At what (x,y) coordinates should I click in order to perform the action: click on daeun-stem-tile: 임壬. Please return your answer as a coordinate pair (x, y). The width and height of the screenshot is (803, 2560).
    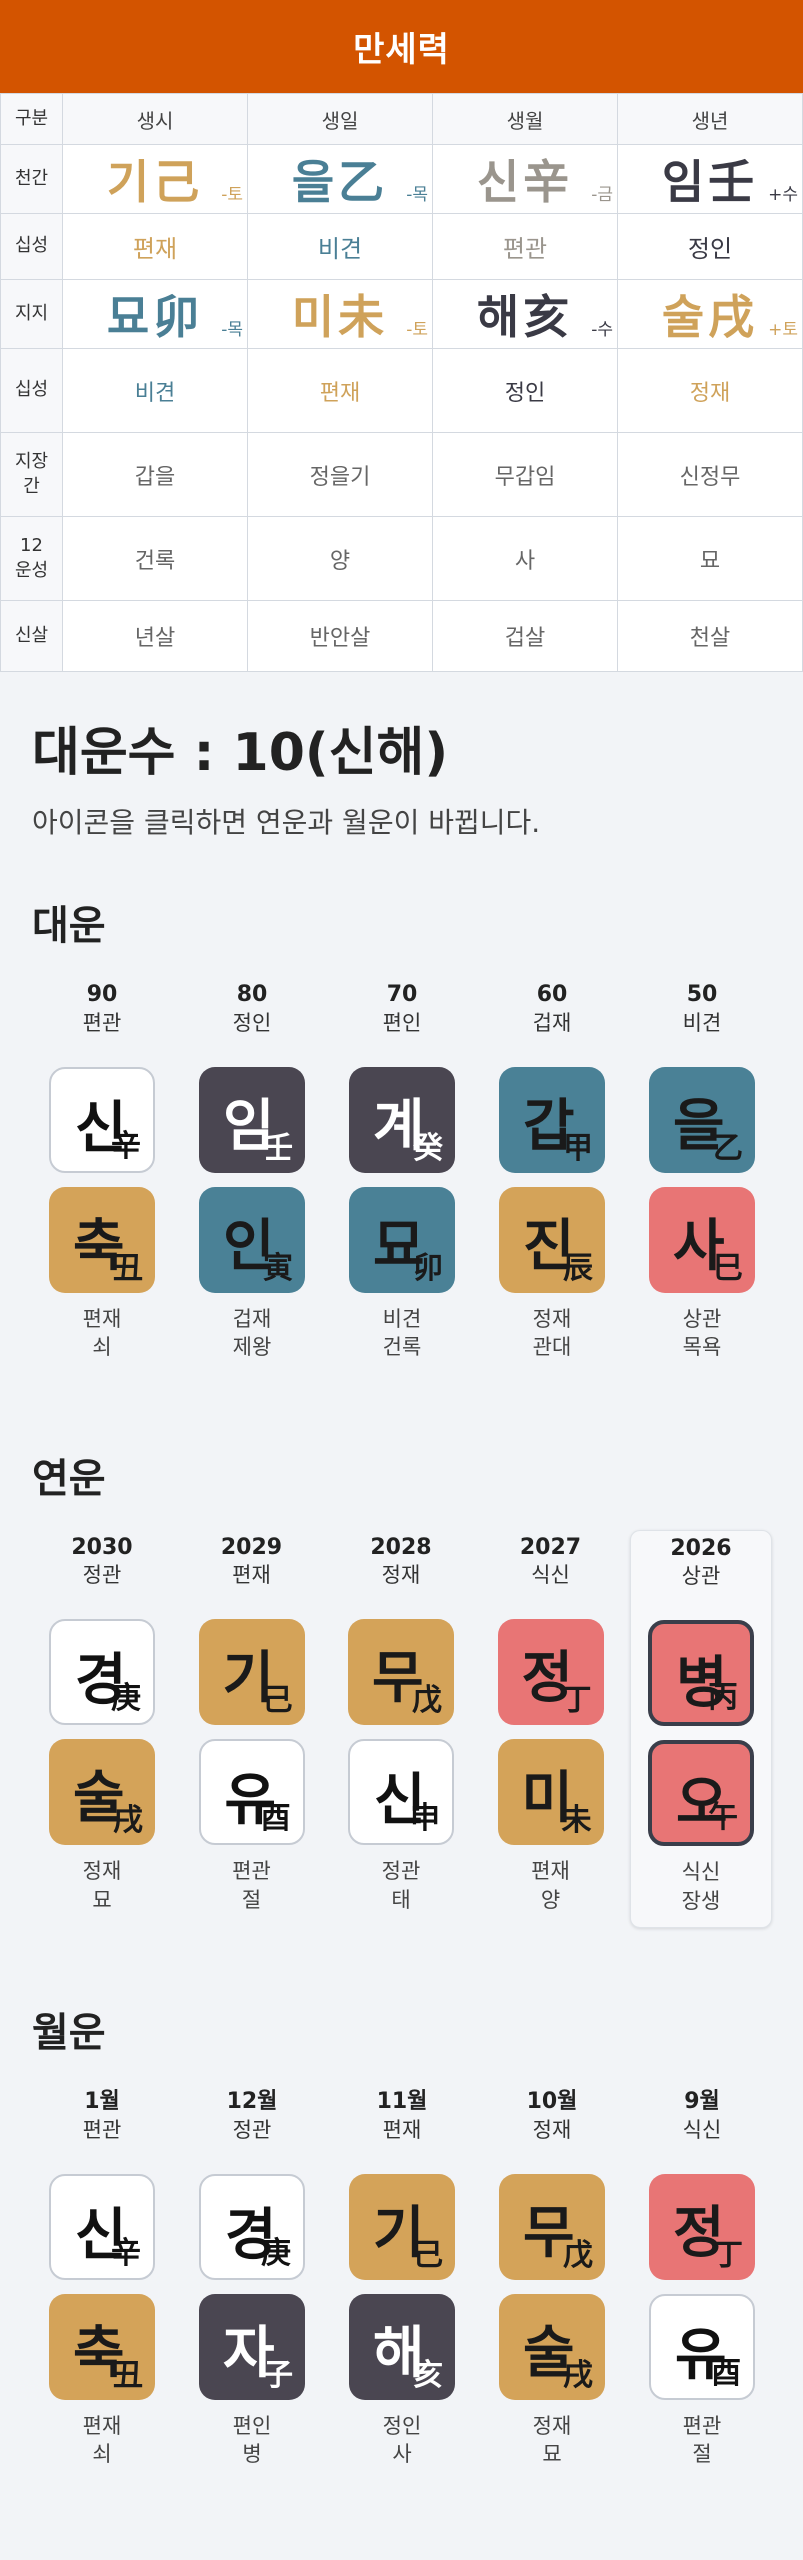
    Looking at the image, I should click on (252, 1119).